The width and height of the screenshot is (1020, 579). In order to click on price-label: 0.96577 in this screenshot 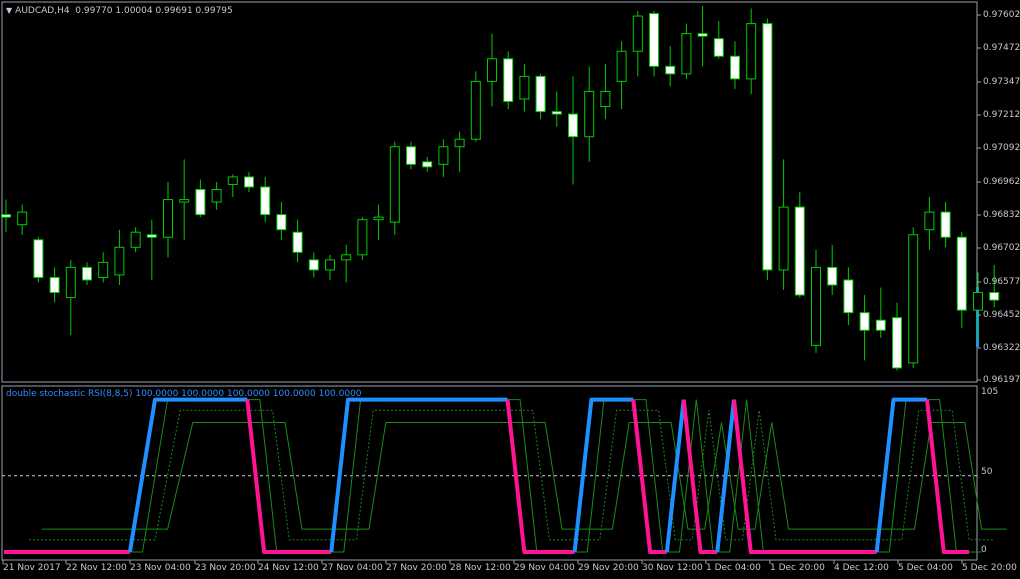, I will do `click(1001, 282)`.